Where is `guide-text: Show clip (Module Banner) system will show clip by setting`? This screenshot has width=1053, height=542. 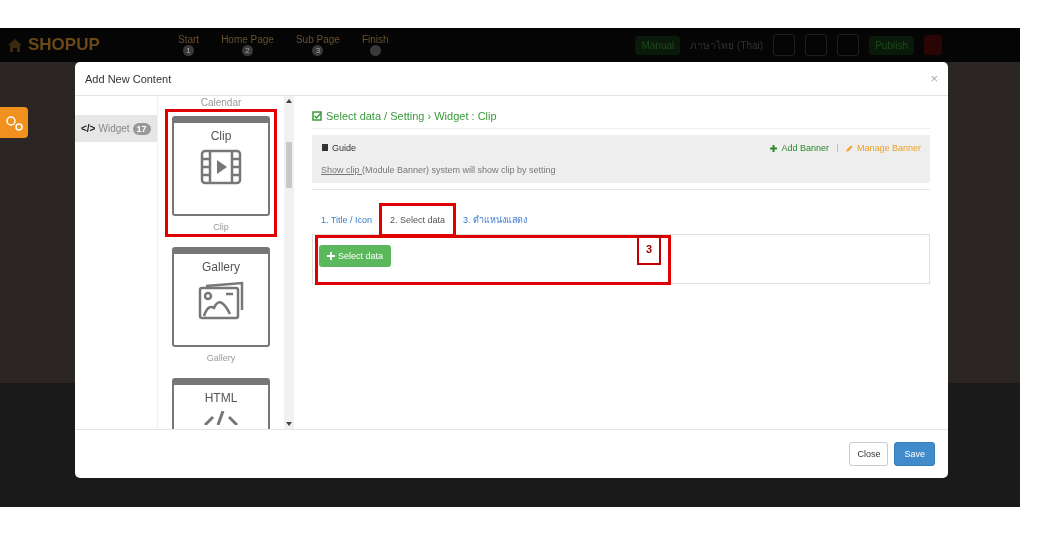
guide-text: Show clip (Module Banner) system will show clip by setting is located at coordinates (439, 170).